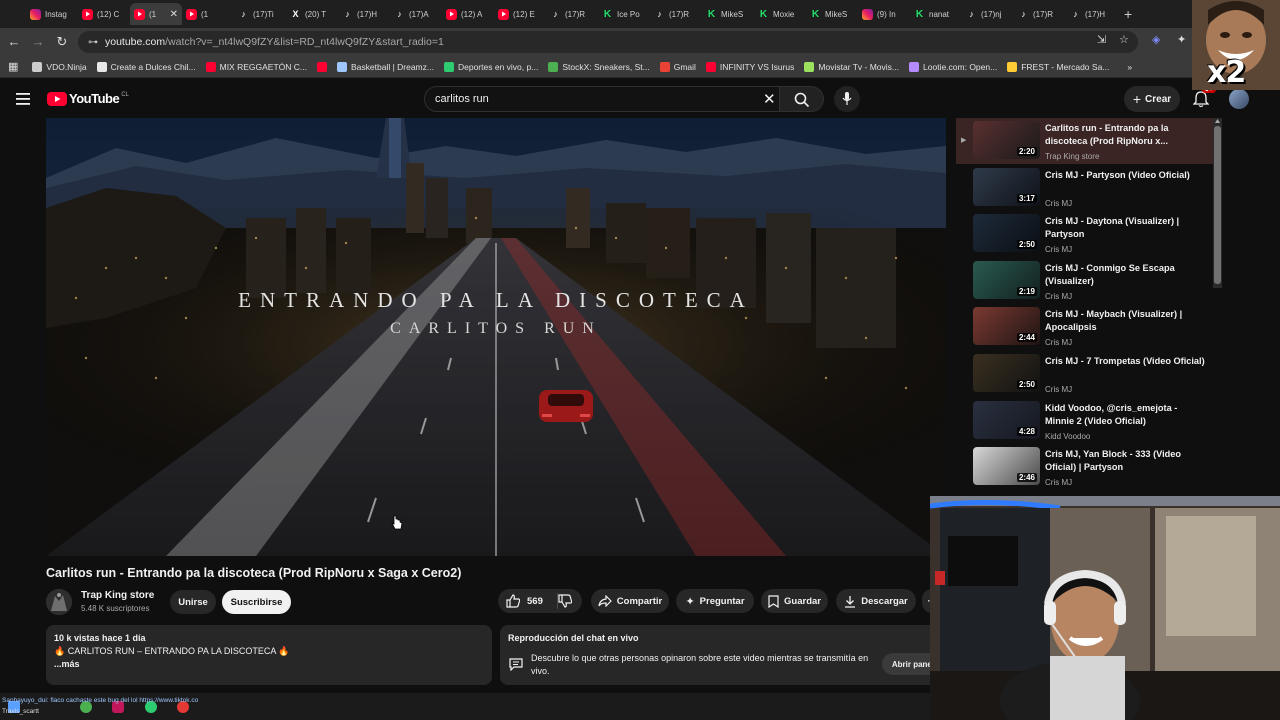 The height and width of the screenshot is (720, 1280). What do you see at coordinates (1006, 140) in the screenshot?
I see `playlist-thumbnail: 2:20` at bounding box center [1006, 140].